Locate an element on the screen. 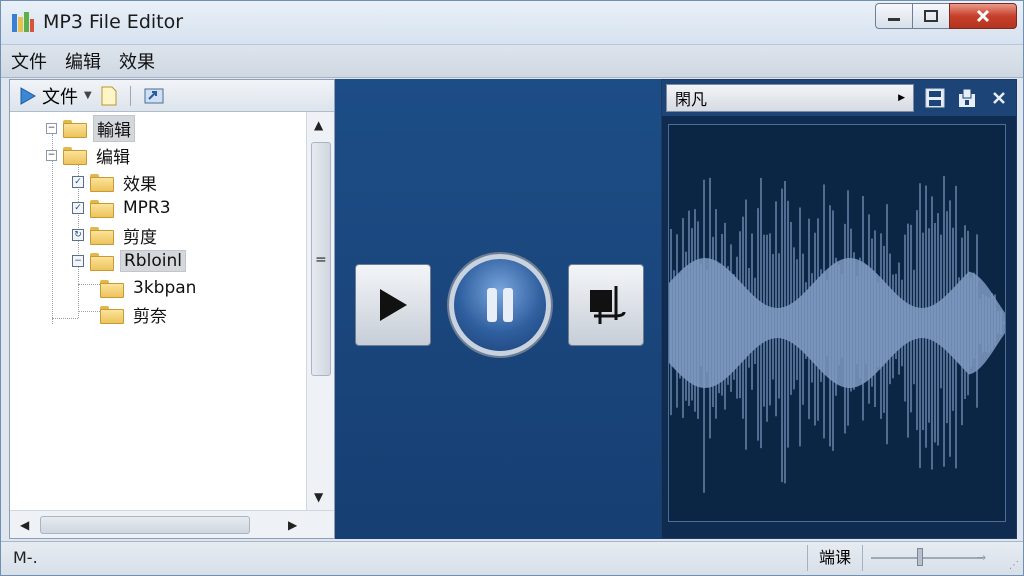 The height and width of the screenshot is (576, 1024). pause-button is located at coordinates (500, 305).